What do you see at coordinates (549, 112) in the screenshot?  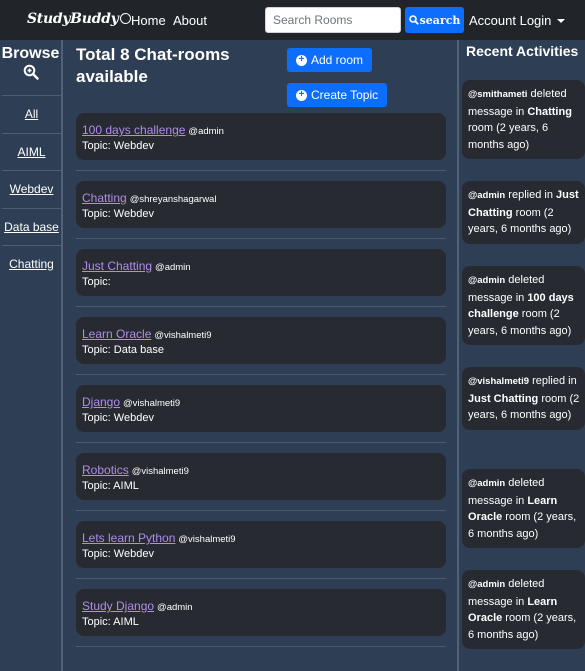 I see `activity-room: Chatting` at bounding box center [549, 112].